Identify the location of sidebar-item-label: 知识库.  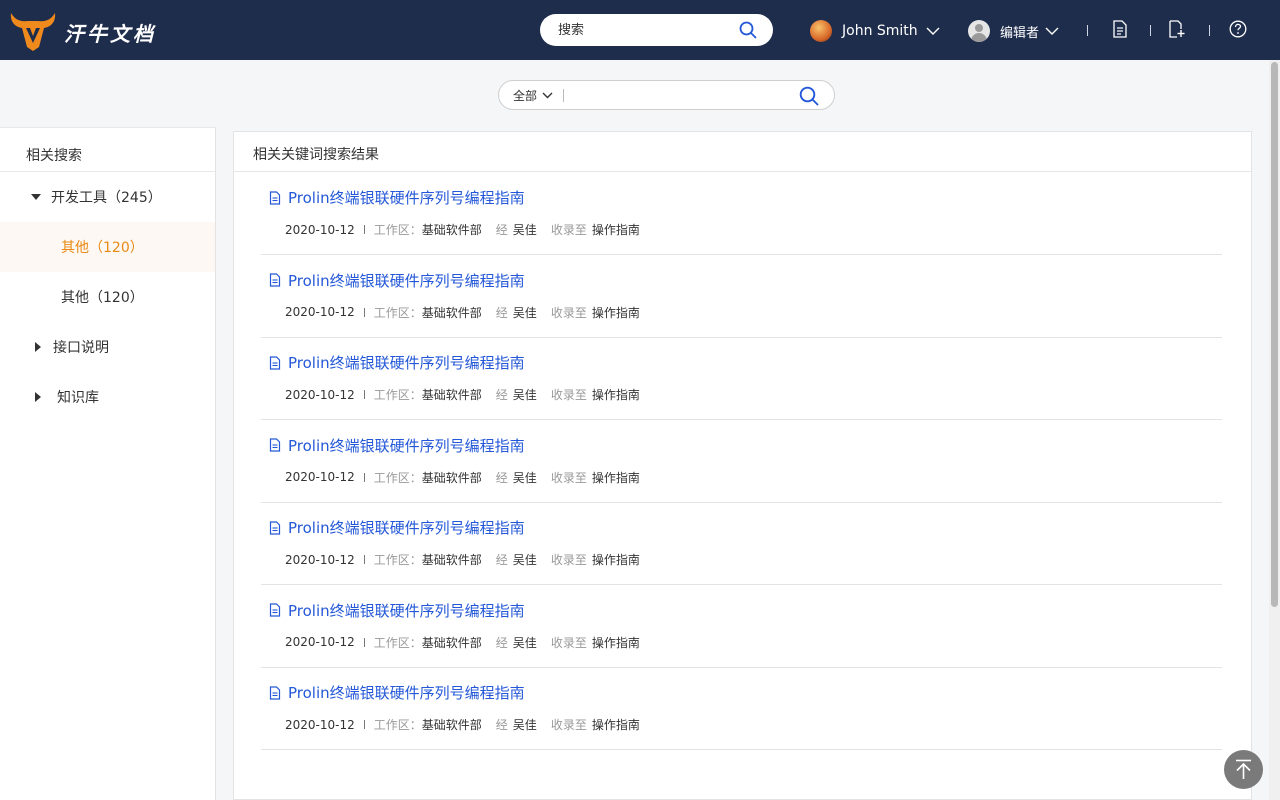
(78, 398).